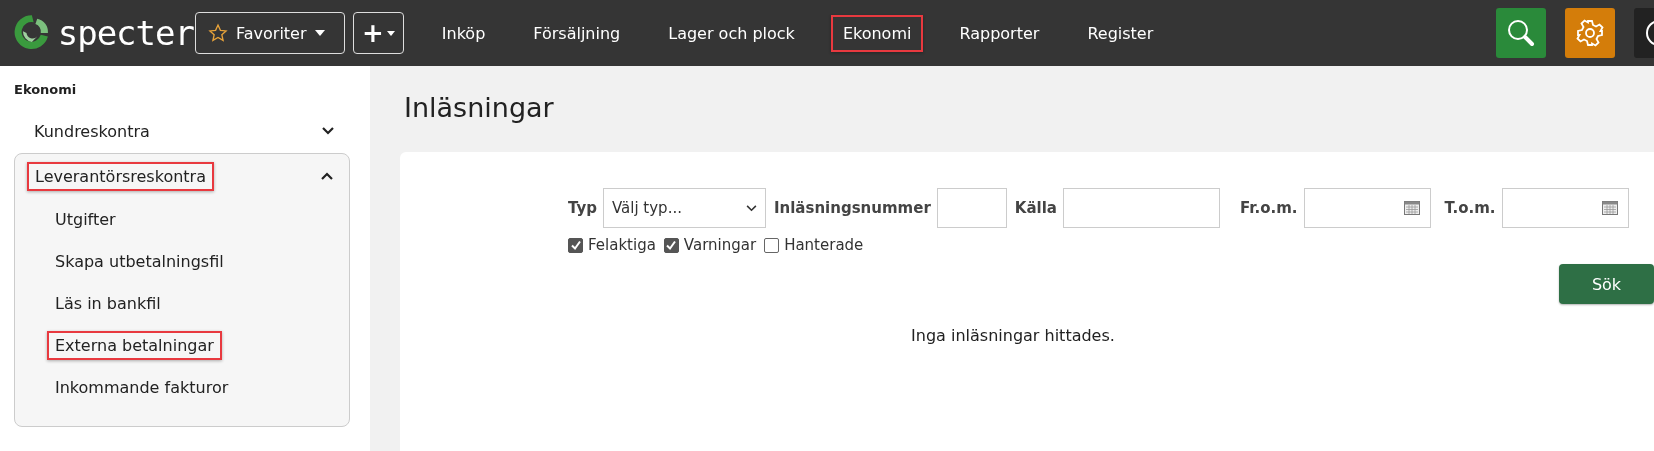  What do you see at coordinates (125, 33) in the screenshot?
I see `logo-text: specter` at bounding box center [125, 33].